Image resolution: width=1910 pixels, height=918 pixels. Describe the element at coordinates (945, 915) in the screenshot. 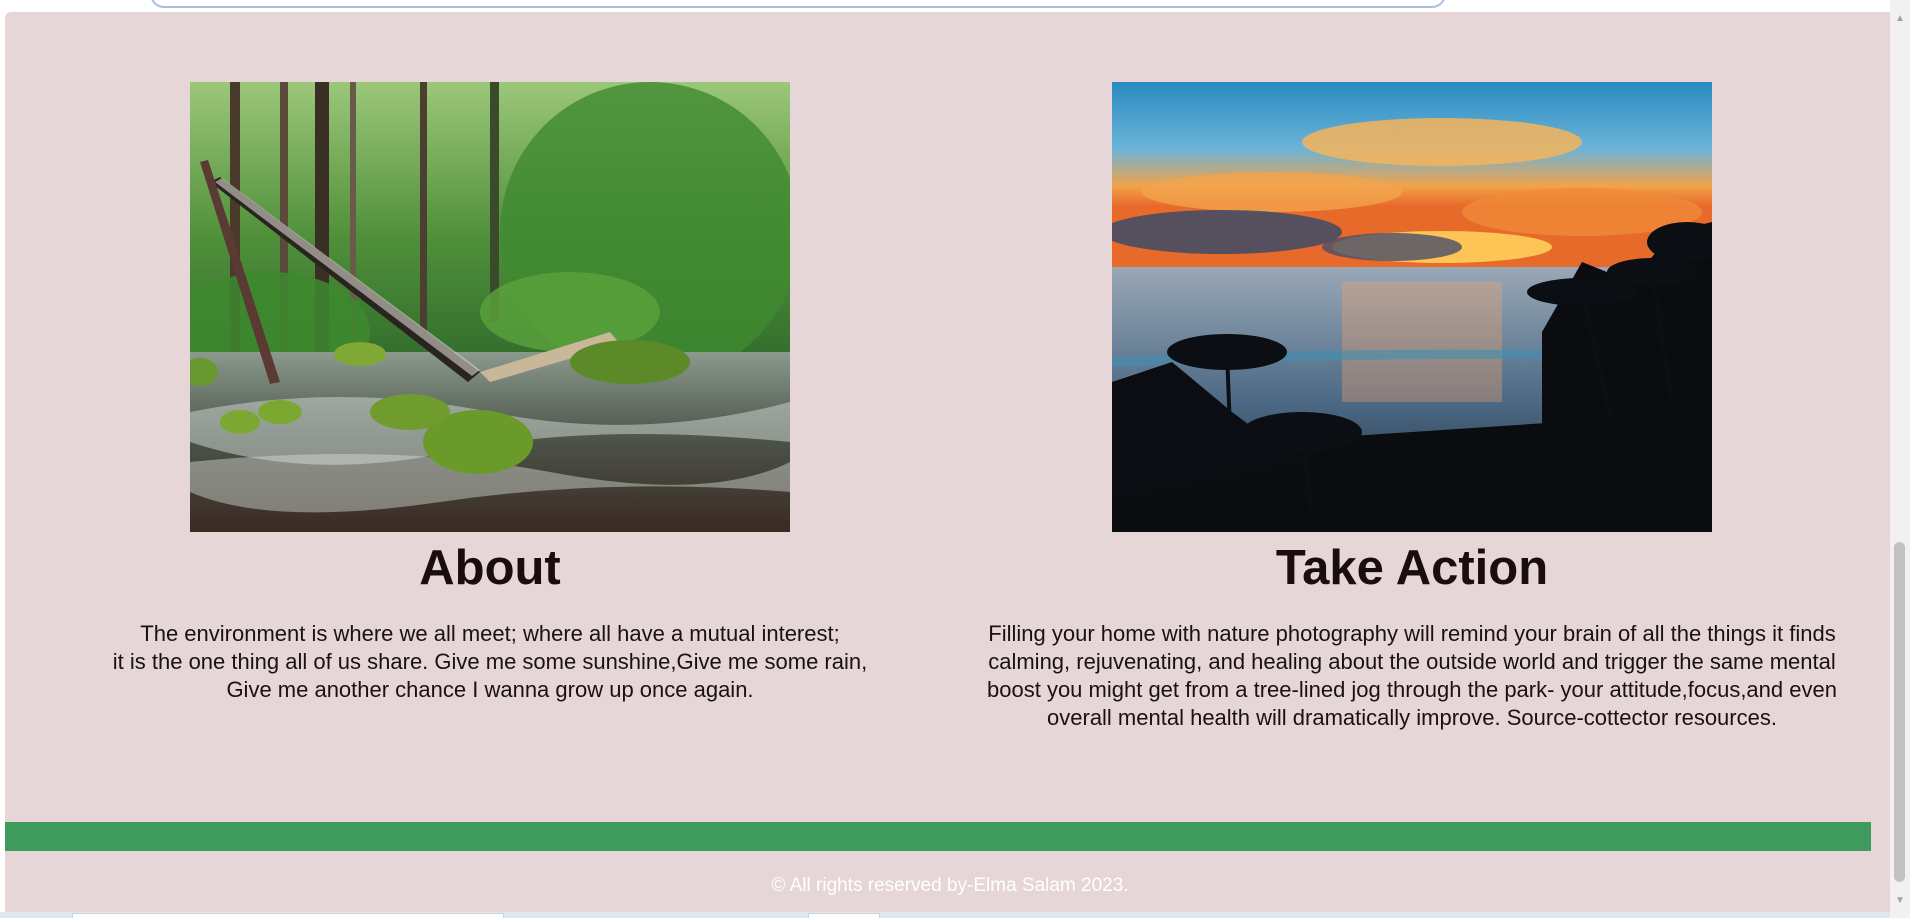

I see `bottom-strip` at that location.